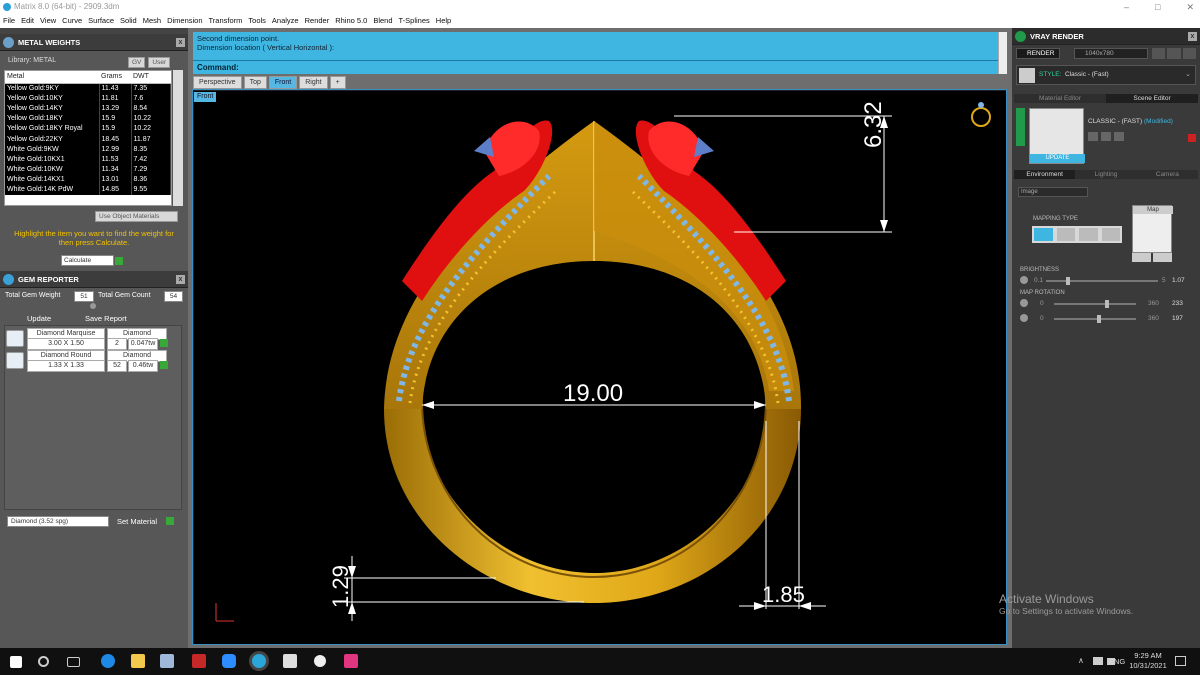 The height and width of the screenshot is (675, 1200). What do you see at coordinates (1099, 319) in the screenshot?
I see `rotation2-handle` at bounding box center [1099, 319].